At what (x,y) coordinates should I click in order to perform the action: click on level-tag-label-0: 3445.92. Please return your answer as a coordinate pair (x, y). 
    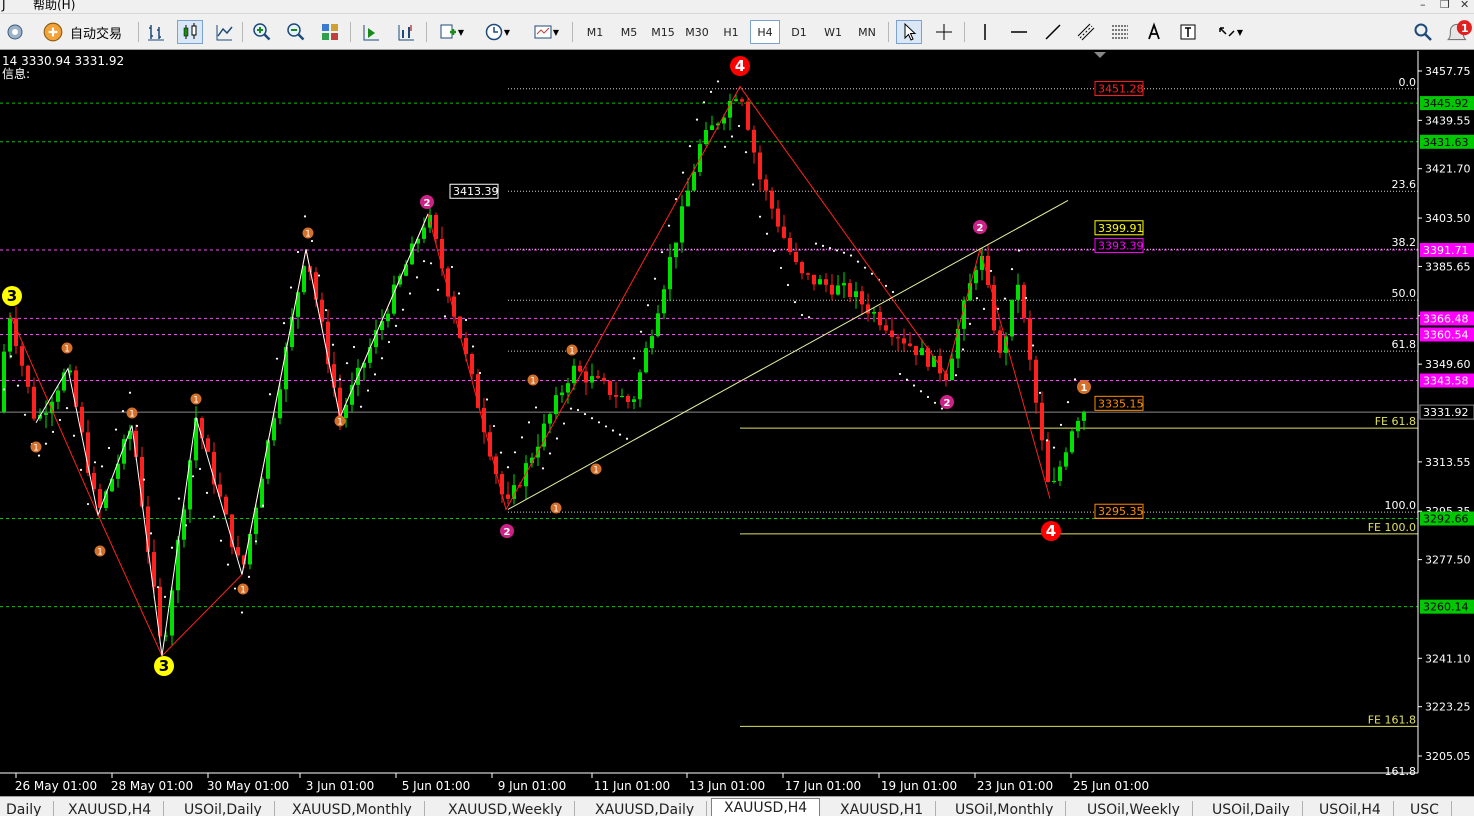
    Looking at the image, I should click on (1446, 103).